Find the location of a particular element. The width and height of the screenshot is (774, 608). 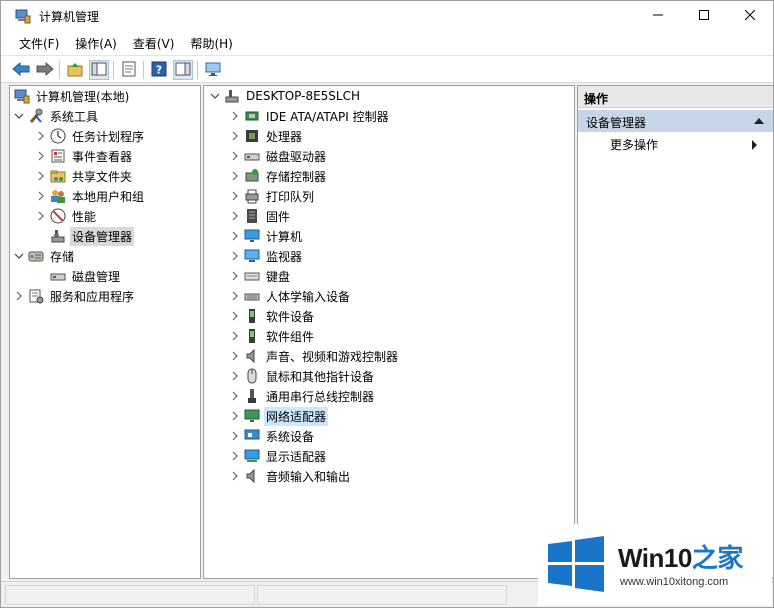

device-category-item: 声音、视频和游戏控制器 is located at coordinates (314, 356).